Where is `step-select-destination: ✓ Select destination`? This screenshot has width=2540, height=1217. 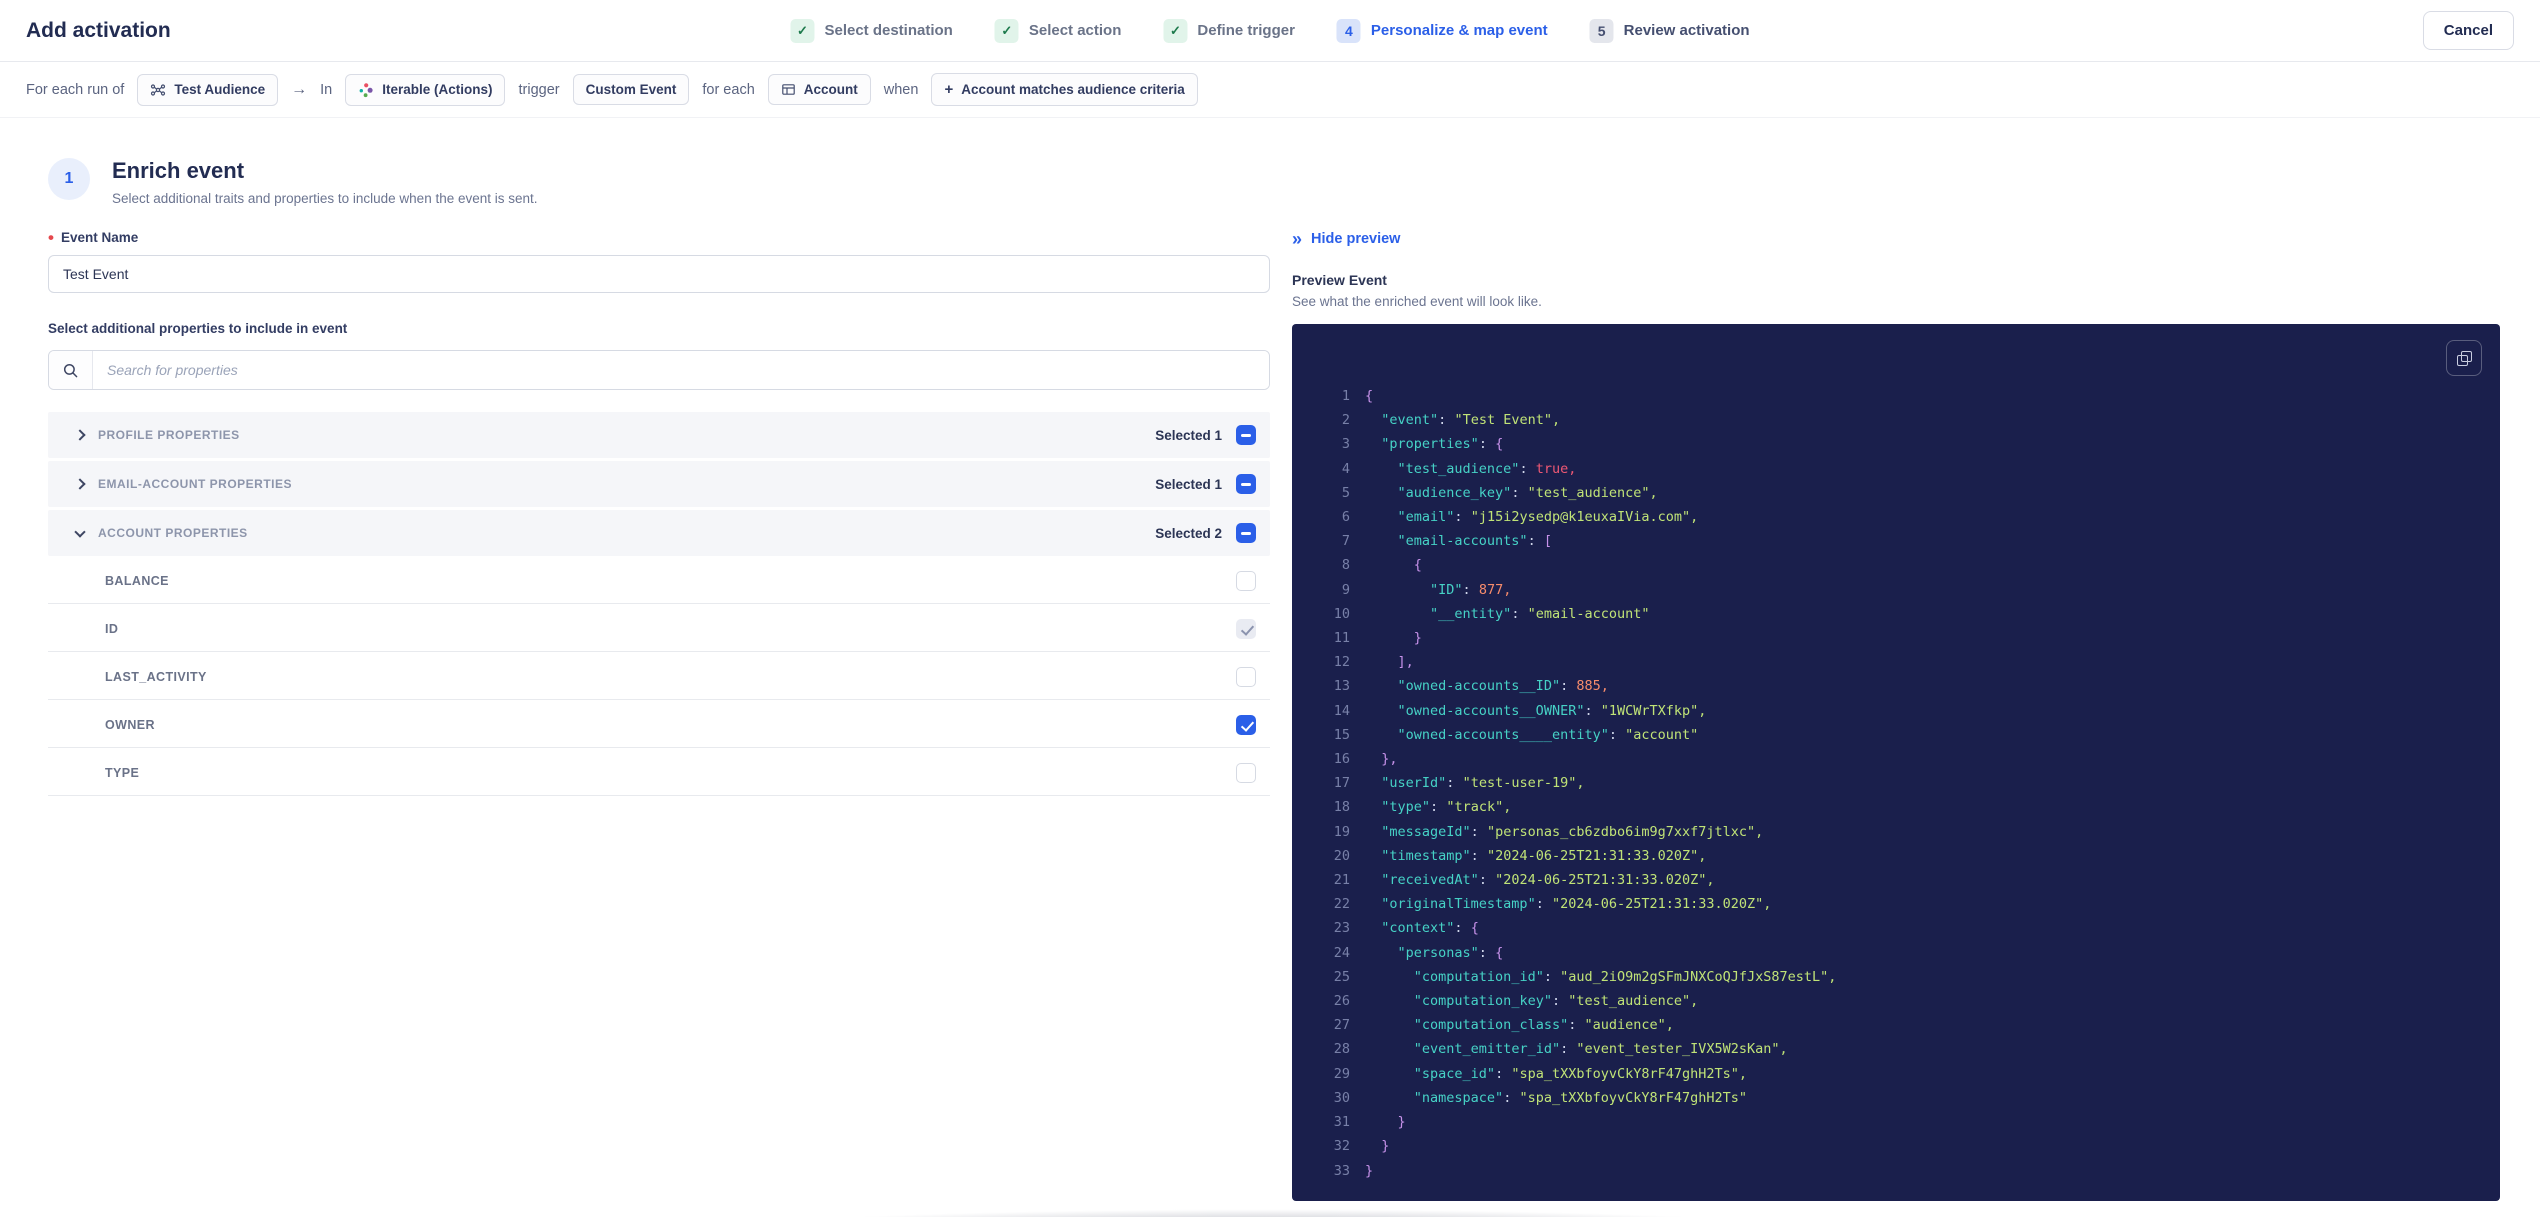
step-select-destination: ✓ Select destination is located at coordinates (871, 30).